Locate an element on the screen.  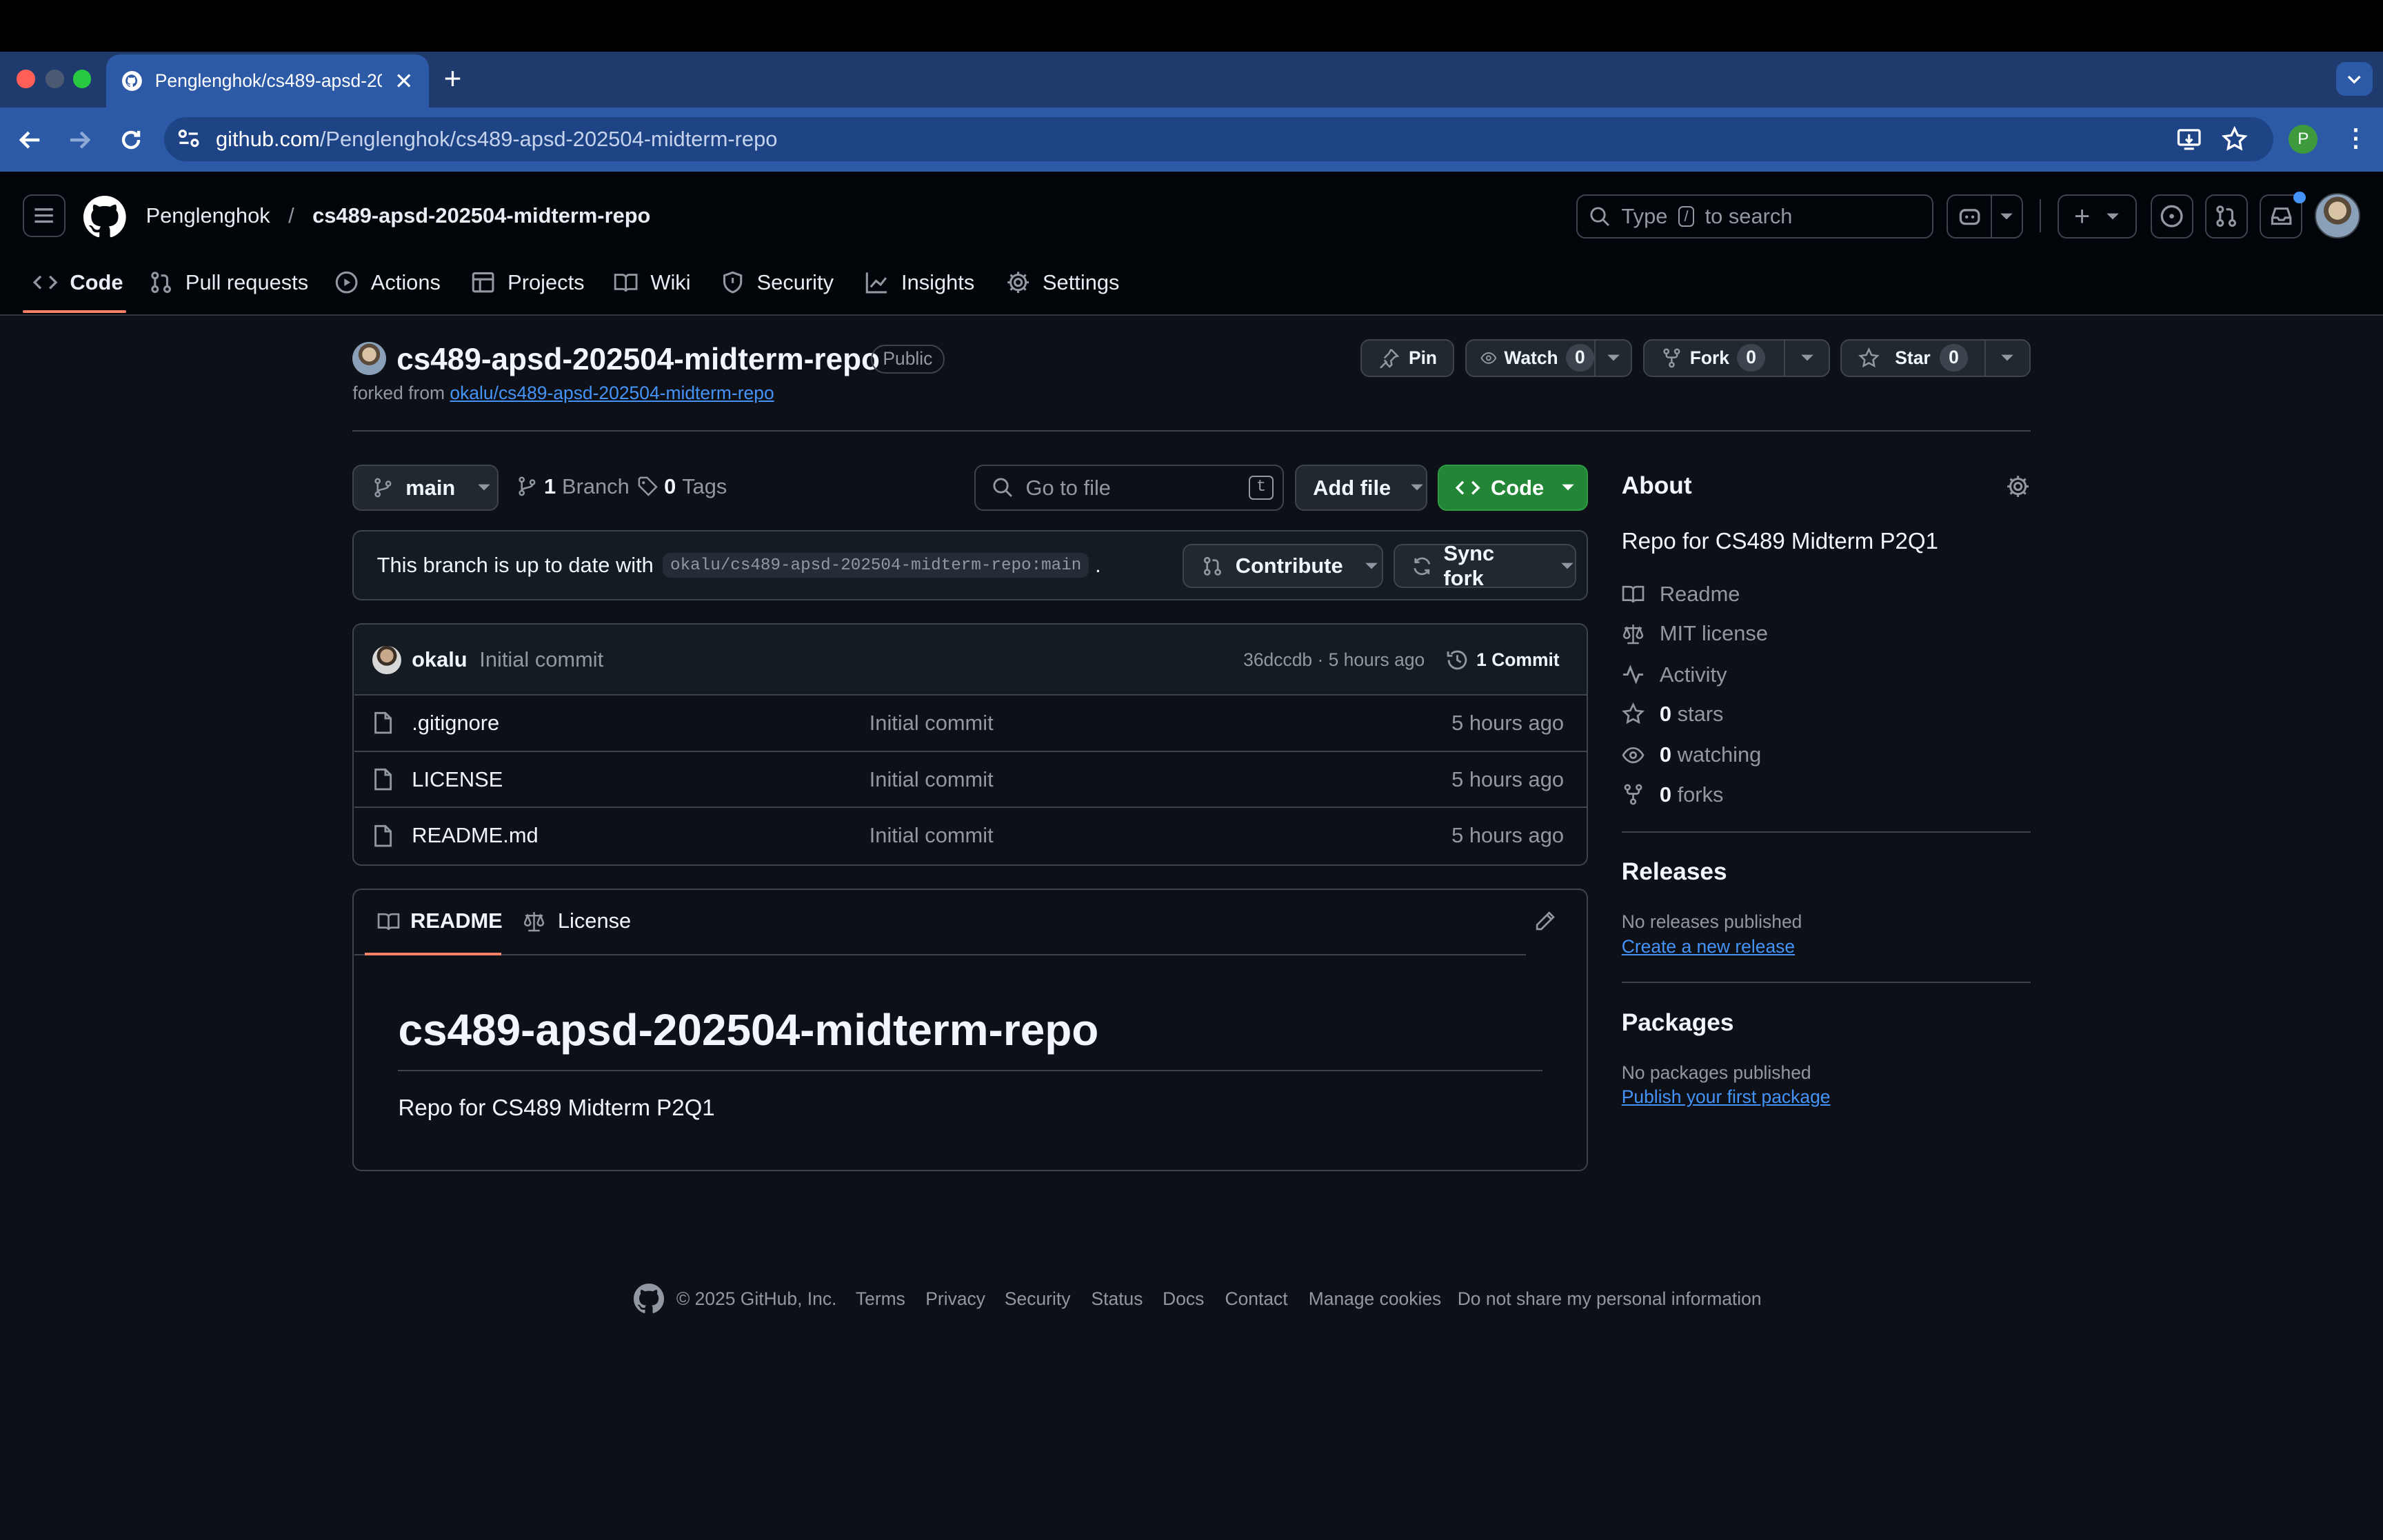
forward-arrow-icon is located at coordinates (79, 140).